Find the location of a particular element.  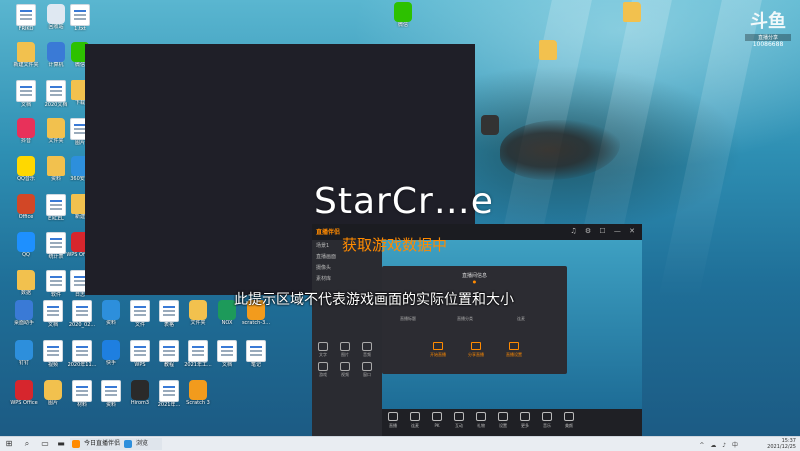

tool-label: 窗口 is located at coordinates (367, 374).